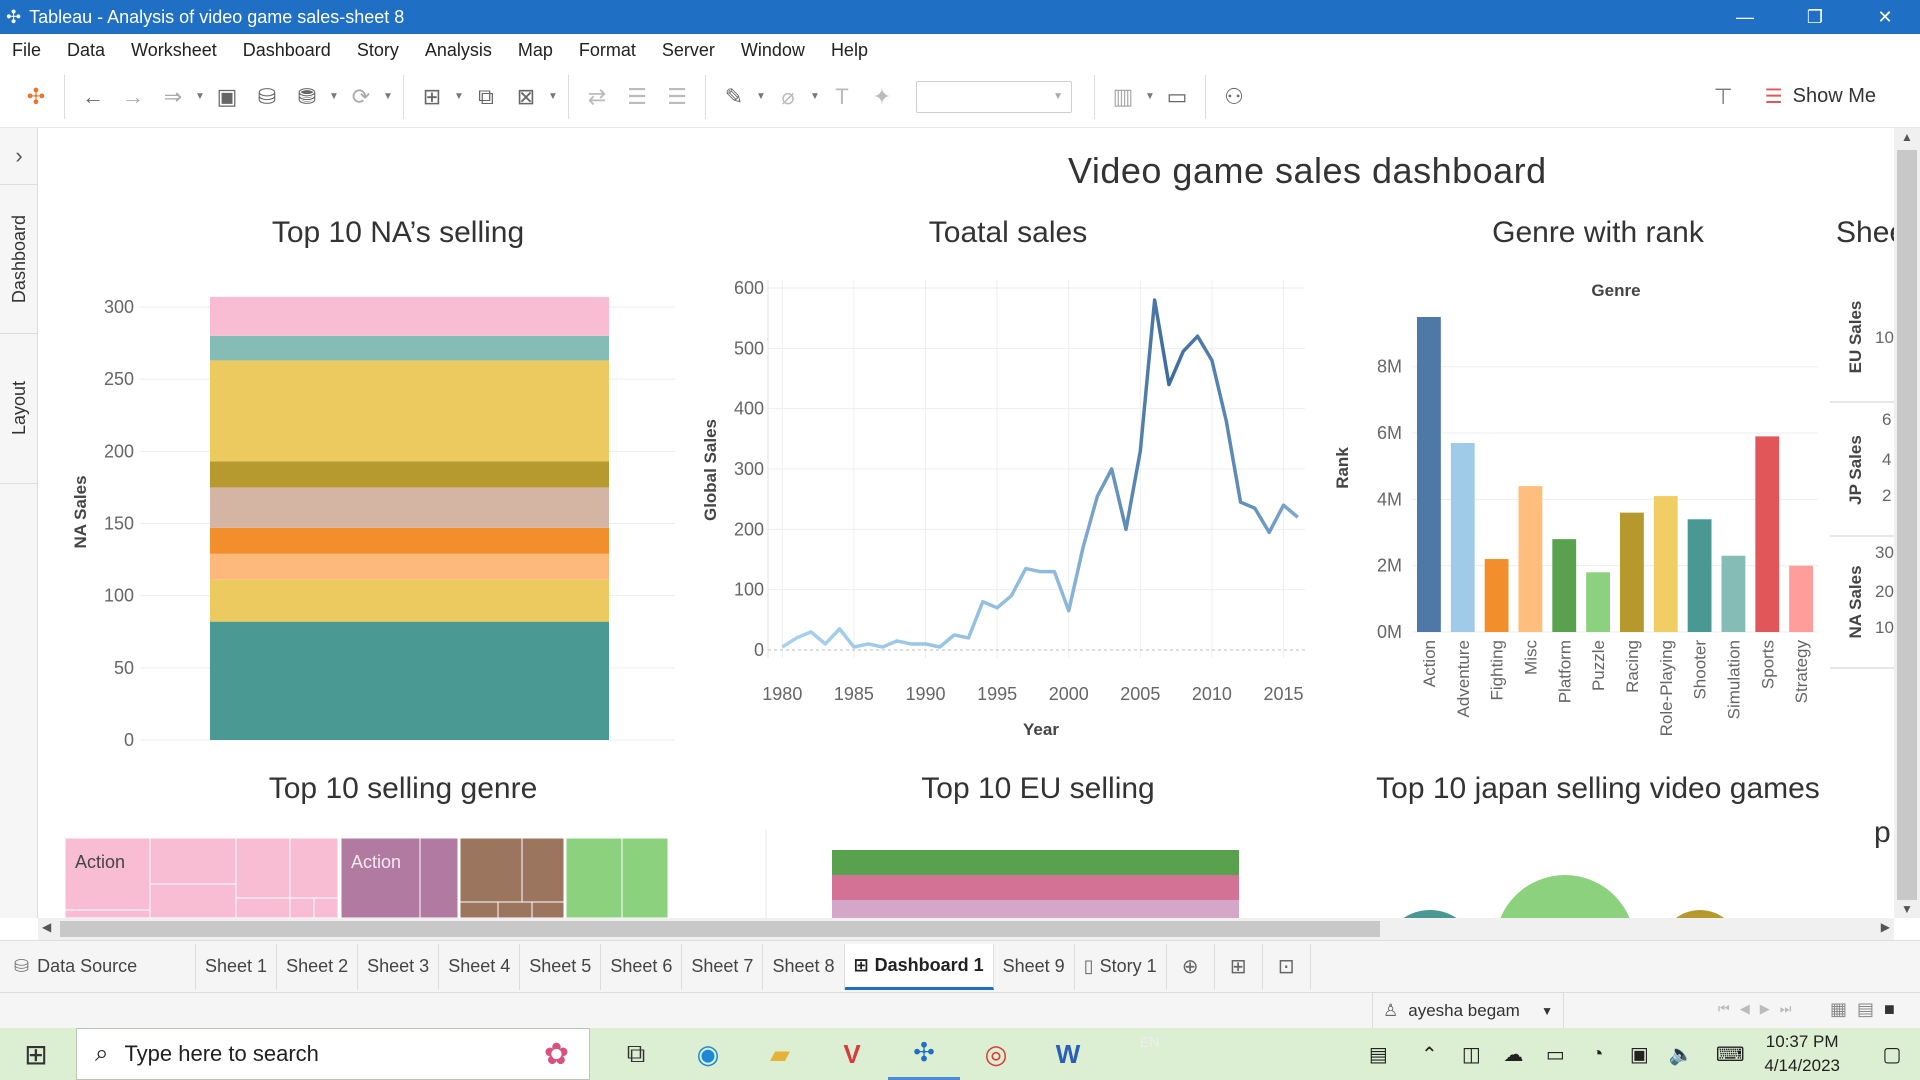 Image resolution: width=1920 pixels, height=1080 pixels. I want to click on camera-icon: ◫, so click(1471, 1054).